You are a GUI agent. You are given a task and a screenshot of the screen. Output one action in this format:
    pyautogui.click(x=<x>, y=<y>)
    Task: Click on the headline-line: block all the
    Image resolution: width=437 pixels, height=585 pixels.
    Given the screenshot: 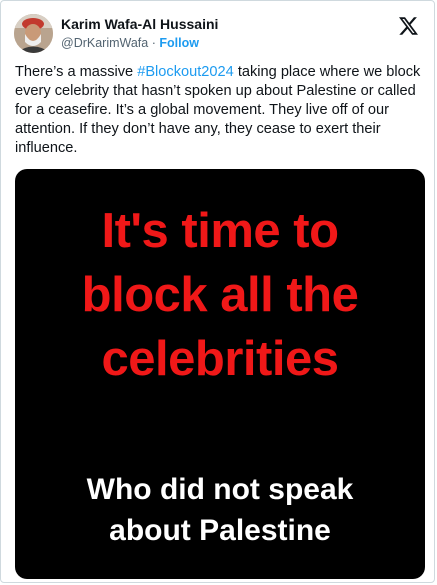 What is the action you would take?
    pyautogui.click(x=220, y=295)
    